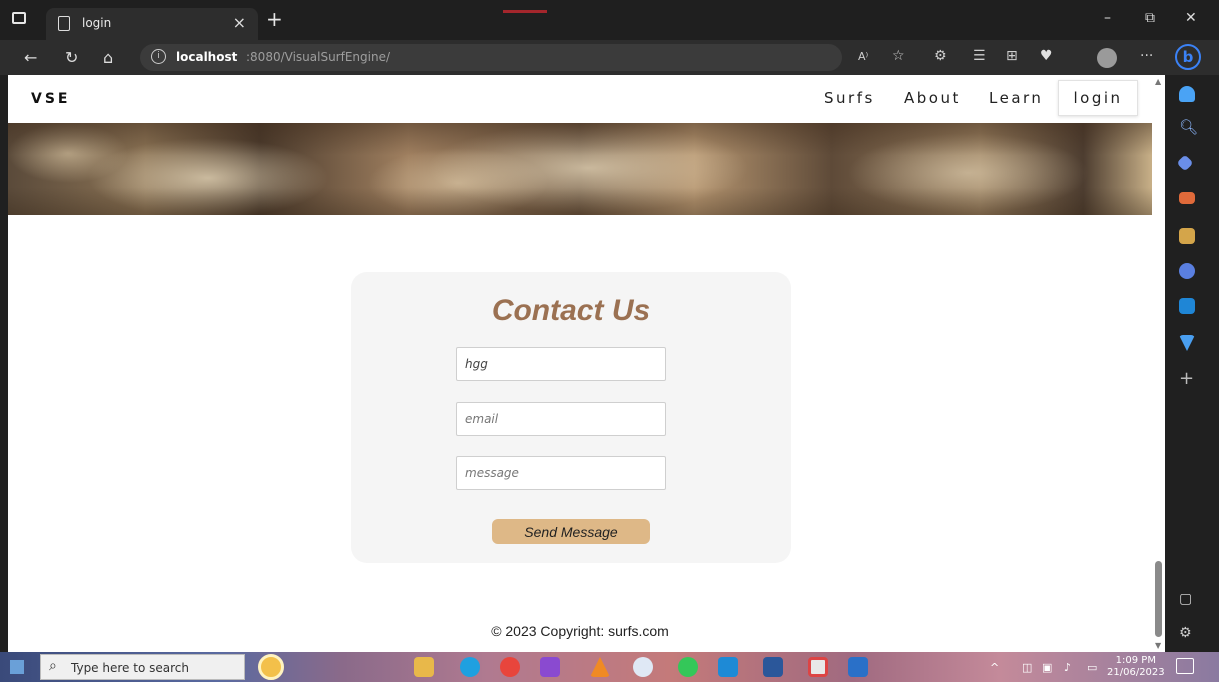 Image resolution: width=1219 pixels, height=682 pixels. I want to click on health-icon: ♥, so click(1046, 56).